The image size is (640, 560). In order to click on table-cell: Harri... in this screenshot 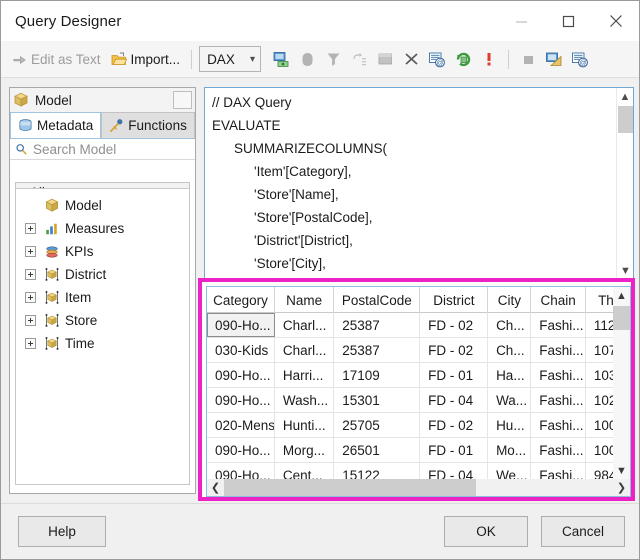, I will do `click(305, 375)`.